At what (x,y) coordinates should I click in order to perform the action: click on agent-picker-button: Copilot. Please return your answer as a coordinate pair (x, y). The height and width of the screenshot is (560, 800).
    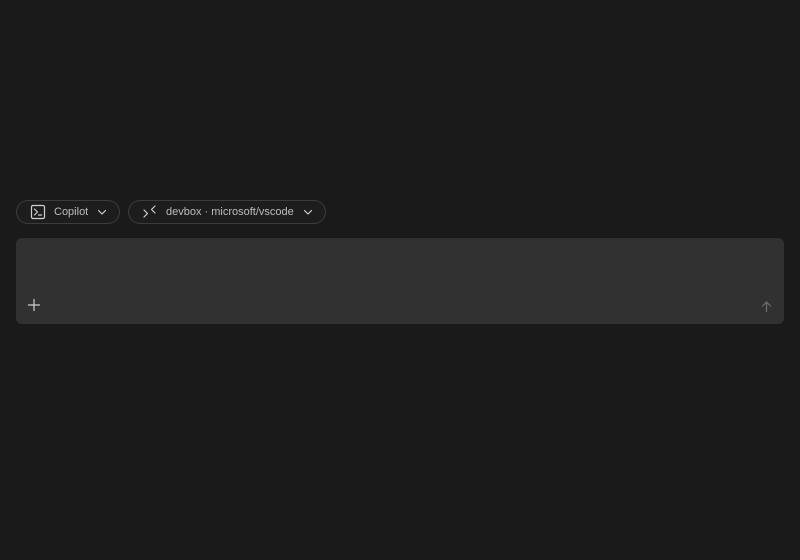
    Looking at the image, I should click on (68, 212).